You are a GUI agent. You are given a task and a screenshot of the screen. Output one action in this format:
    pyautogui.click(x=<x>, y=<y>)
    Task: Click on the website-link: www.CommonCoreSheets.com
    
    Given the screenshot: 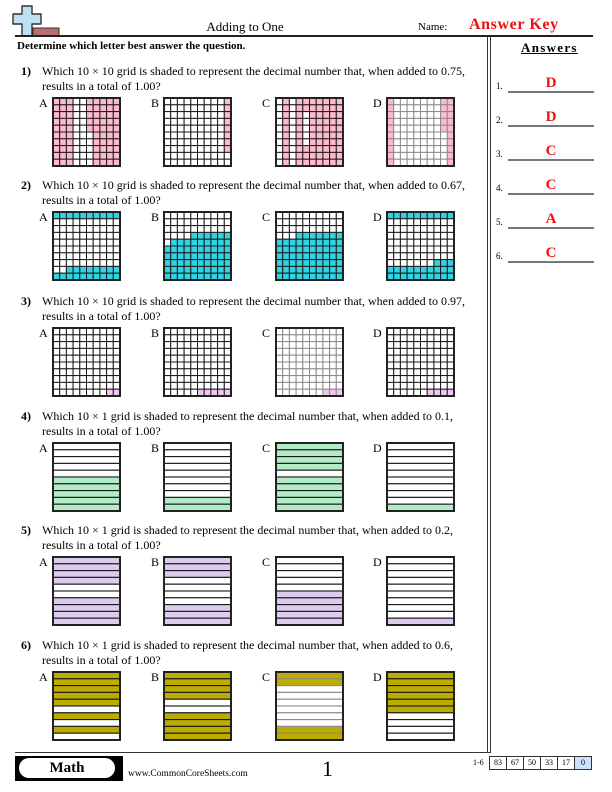 What is the action you would take?
    pyautogui.click(x=188, y=774)
    